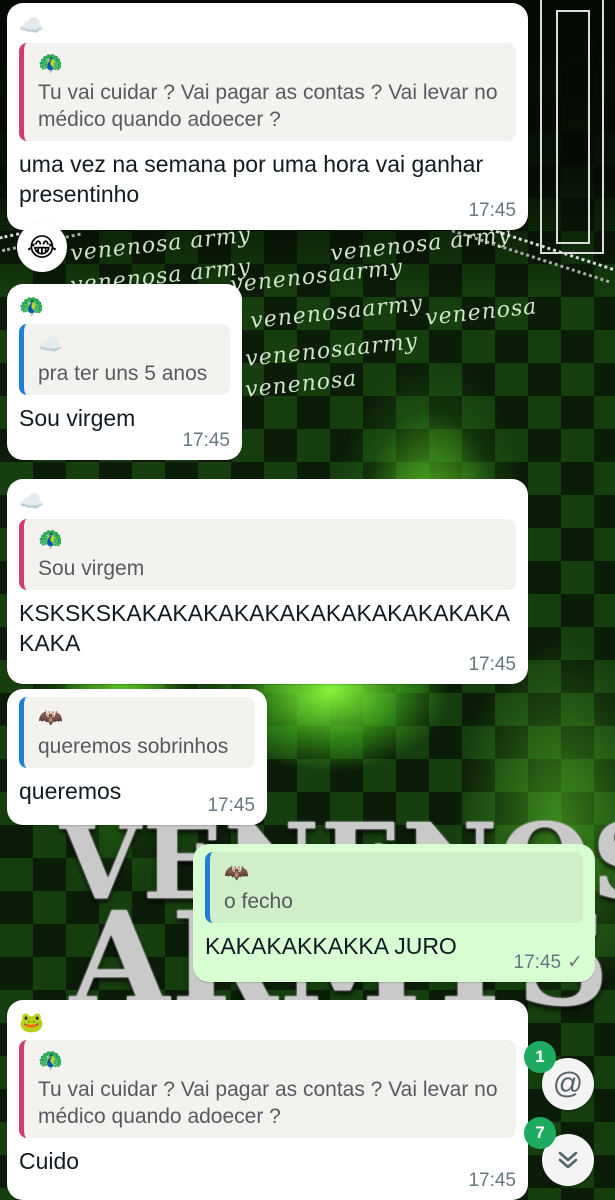  What do you see at coordinates (31, 1023) in the screenshot?
I see `sender-emoji: 🐸` at bounding box center [31, 1023].